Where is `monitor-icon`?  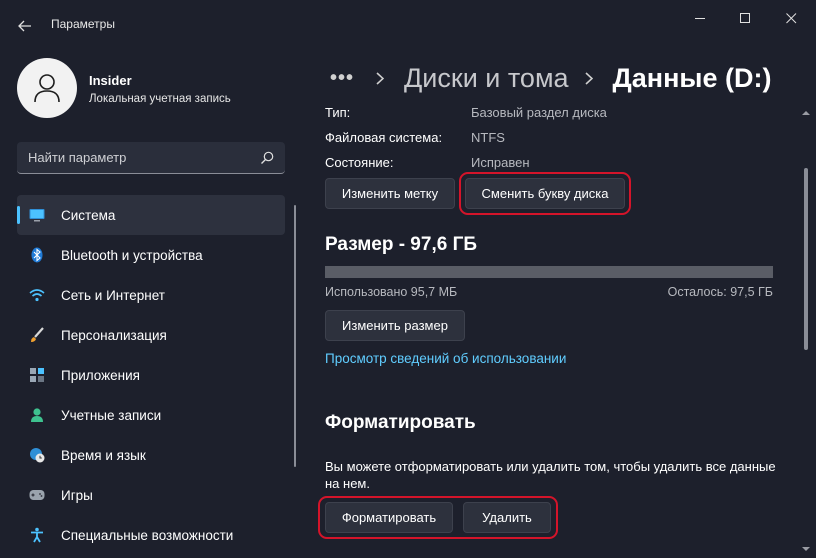 monitor-icon is located at coordinates (37, 215).